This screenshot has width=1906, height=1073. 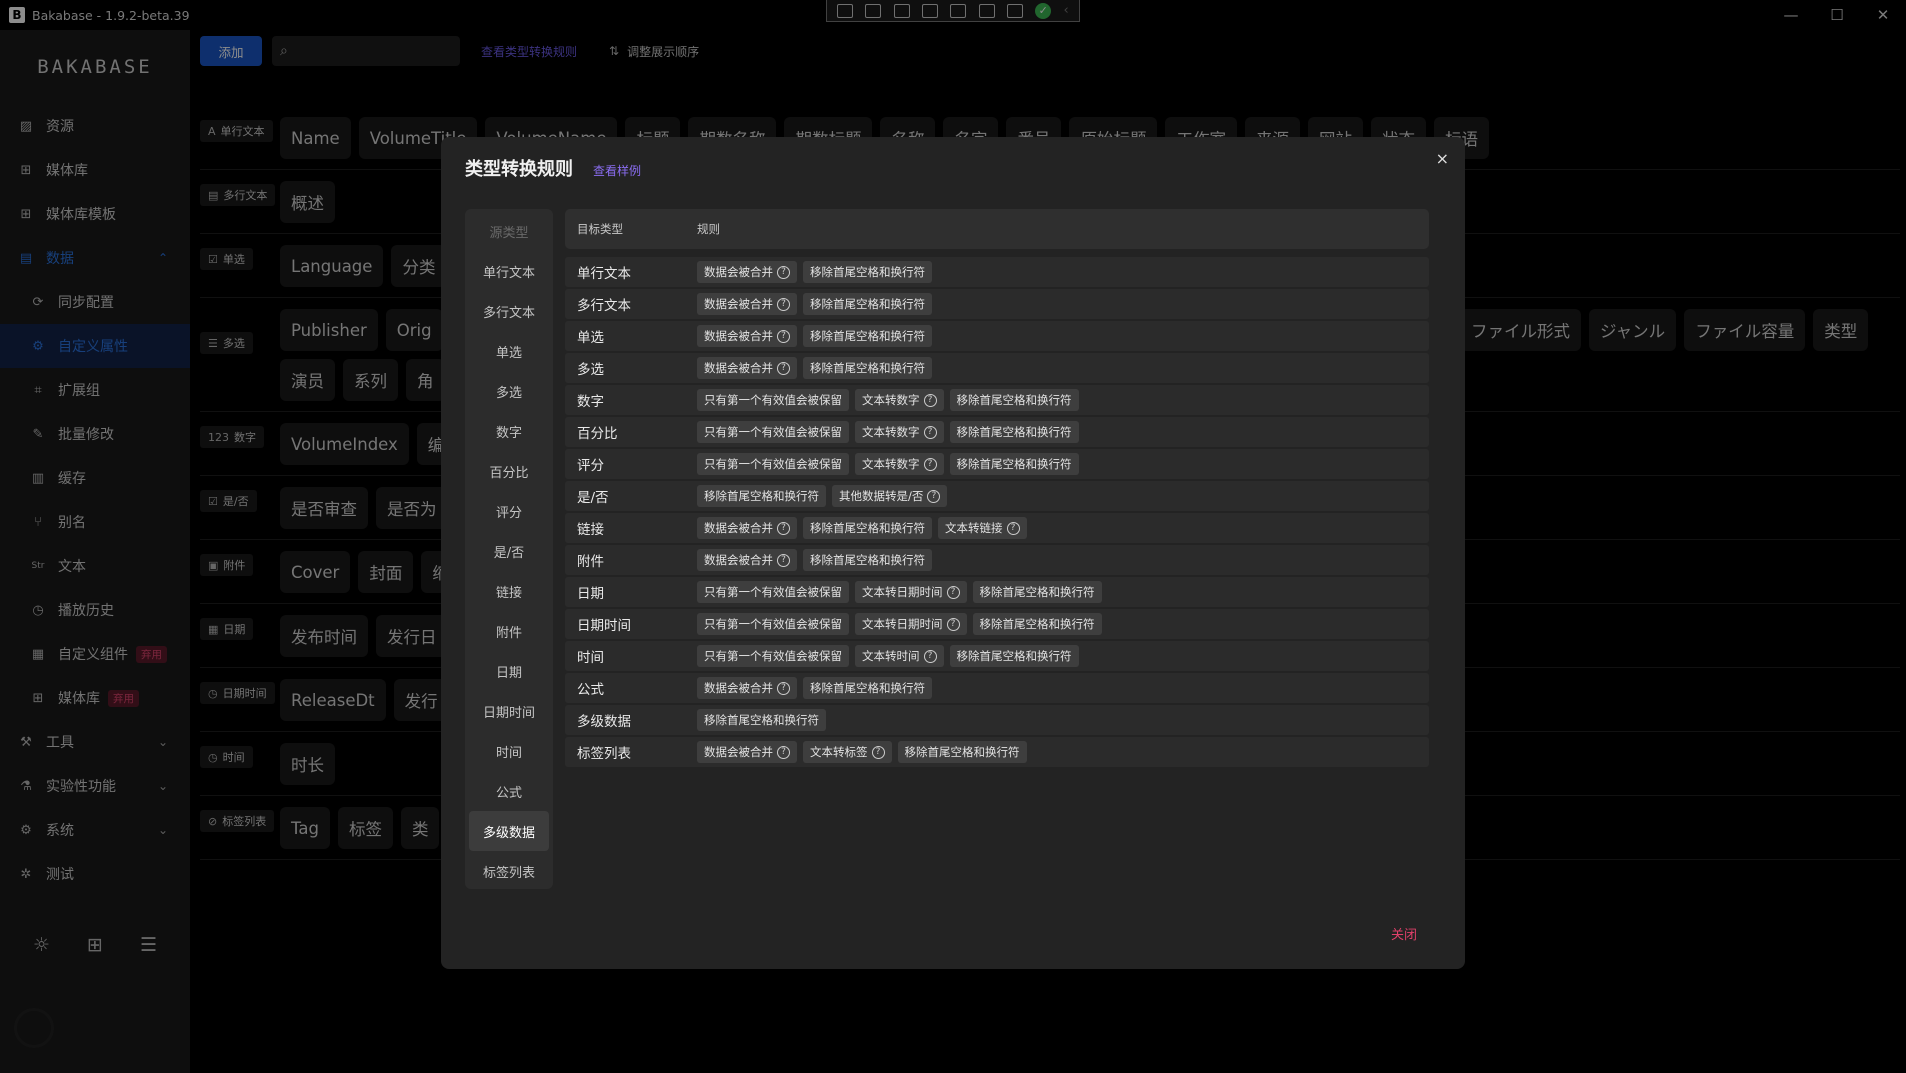 I want to click on view-examples-link: 查看样例, so click(x=617, y=170).